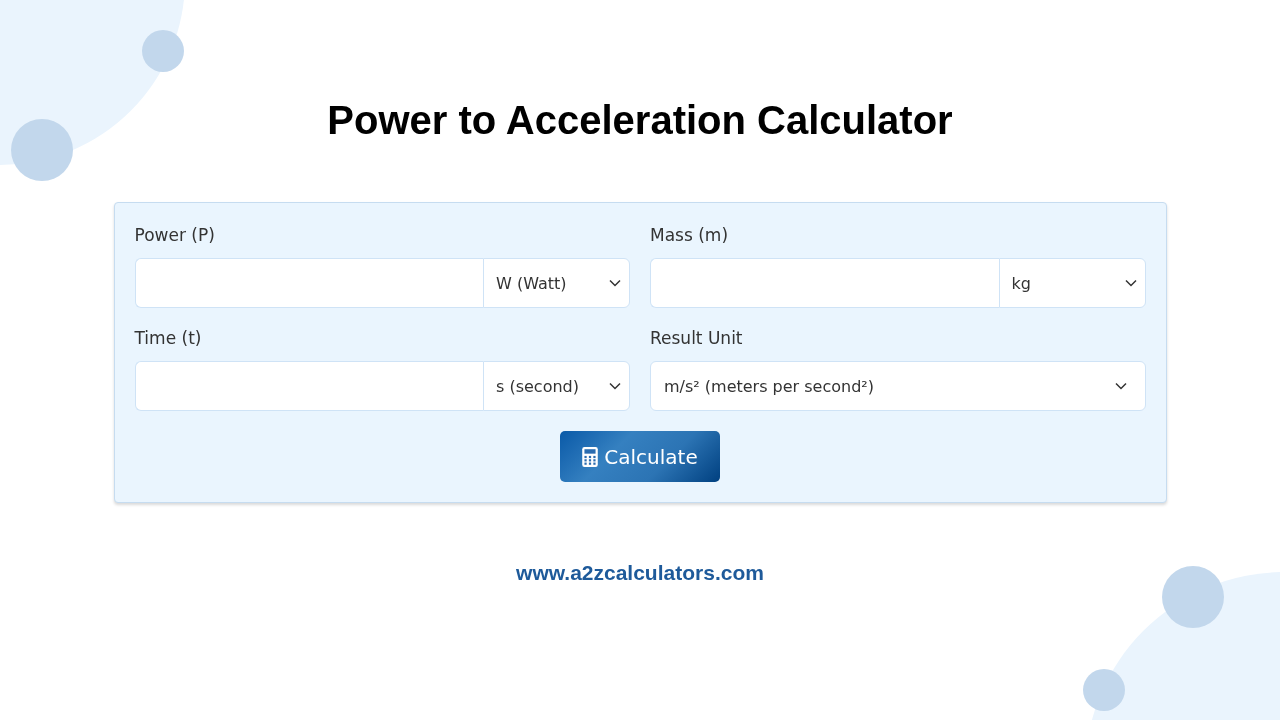  Describe the element at coordinates (1072, 283) in the screenshot. I see `unit-dropdown: kg` at that location.